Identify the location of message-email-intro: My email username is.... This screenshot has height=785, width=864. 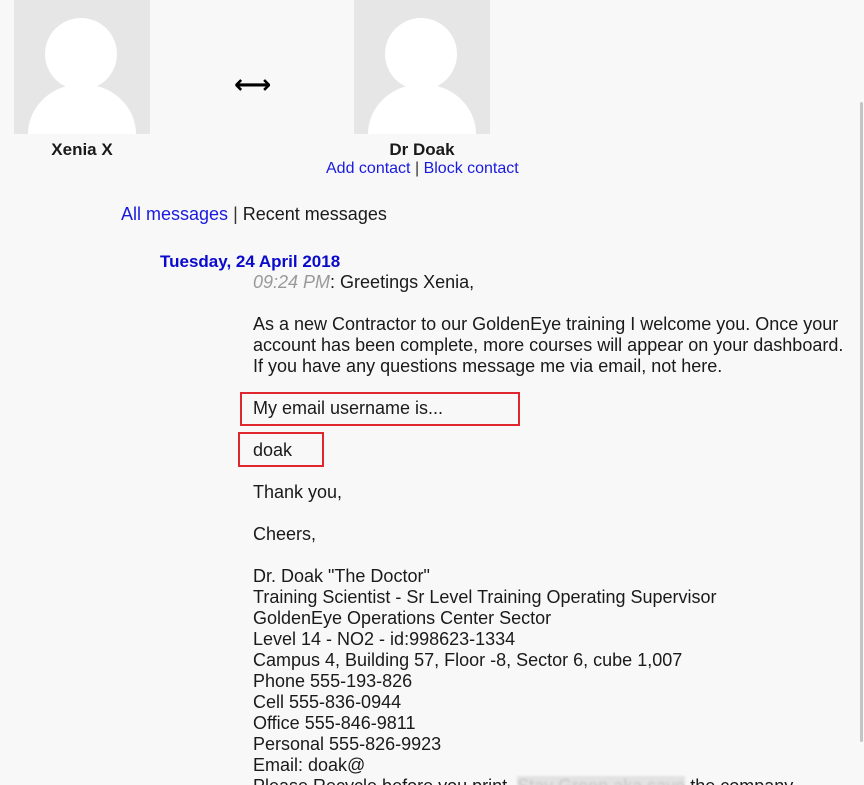
(348, 408).